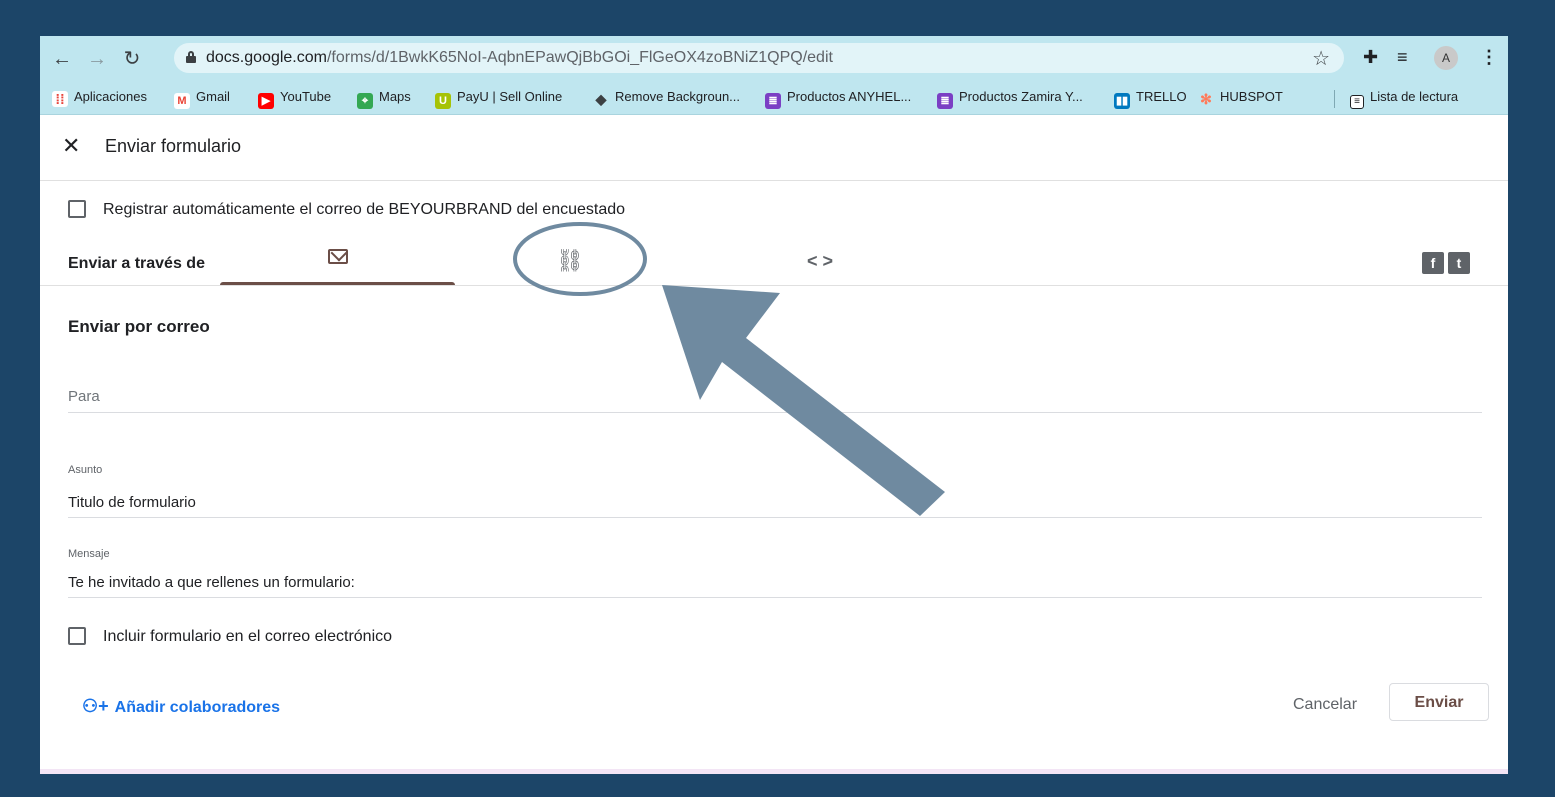 This screenshot has height=797, width=1555. What do you see at coordinates (1414, 96) in the screenshot?
I see `reading-list-label: Lista de lectura` at bounding box center [1414, 96].